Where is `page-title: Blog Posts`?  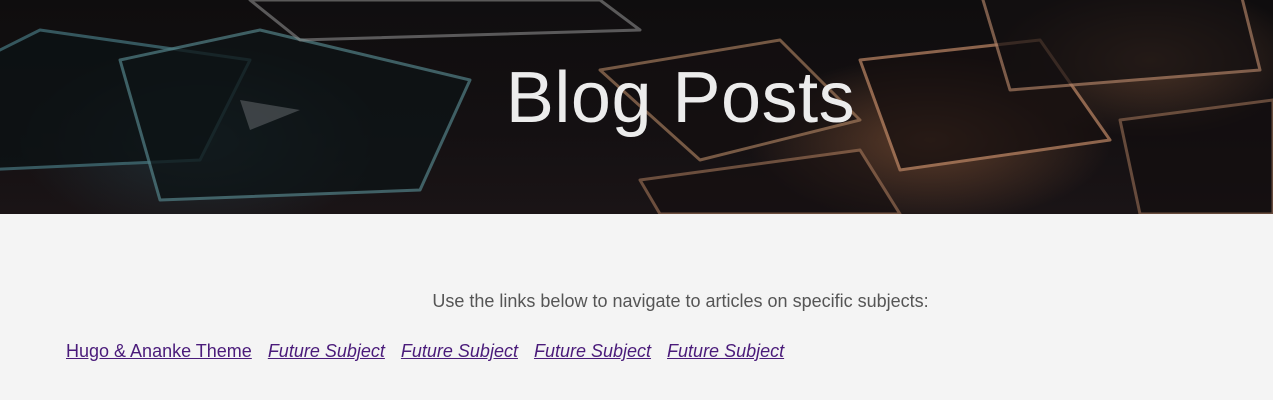 page-title: Blog Posts is located at coordinates (680, 98).